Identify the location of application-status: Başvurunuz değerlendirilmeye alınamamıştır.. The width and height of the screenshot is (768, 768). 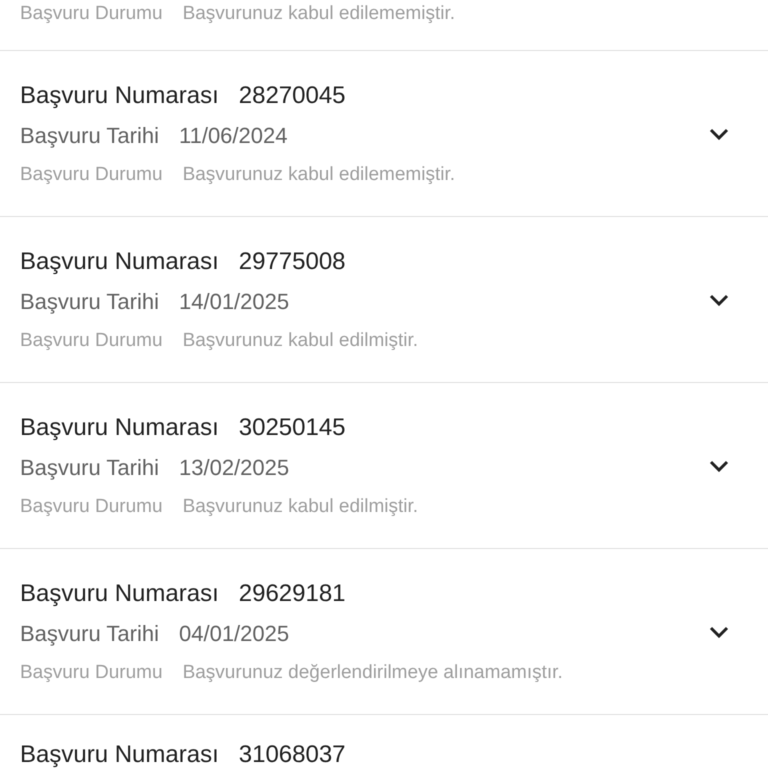
(372, 672).